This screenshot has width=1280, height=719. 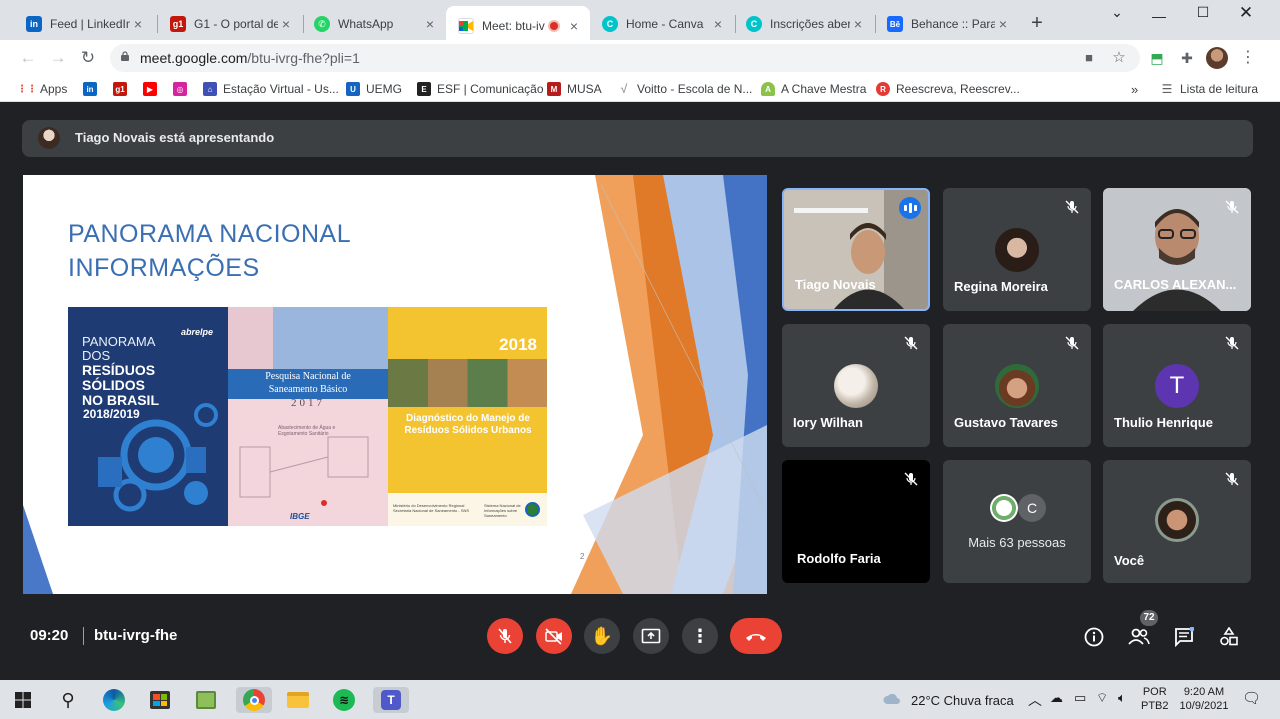 I want to click on profile-avatar, so click(x=1217, y=58).